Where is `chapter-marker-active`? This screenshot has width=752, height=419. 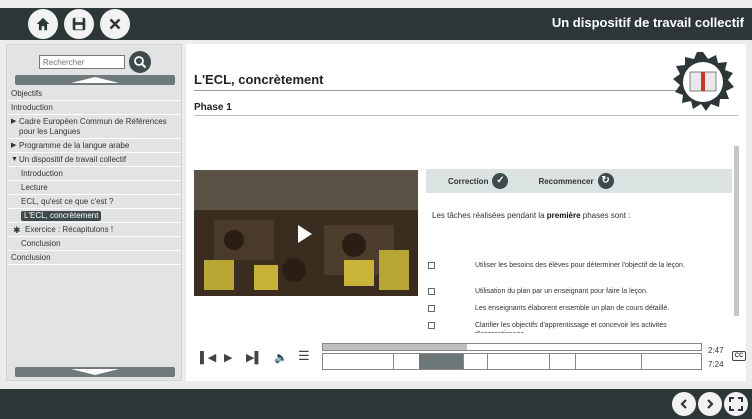
chapter-marker-active is located at coordinates (441, 361).